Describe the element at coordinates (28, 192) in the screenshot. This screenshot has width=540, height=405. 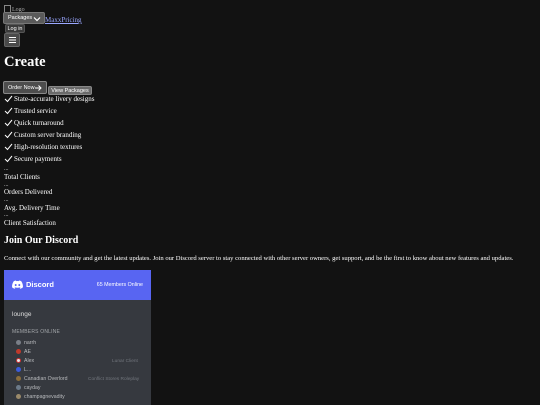
I see `stat-label: Orders Delivered` at that location.